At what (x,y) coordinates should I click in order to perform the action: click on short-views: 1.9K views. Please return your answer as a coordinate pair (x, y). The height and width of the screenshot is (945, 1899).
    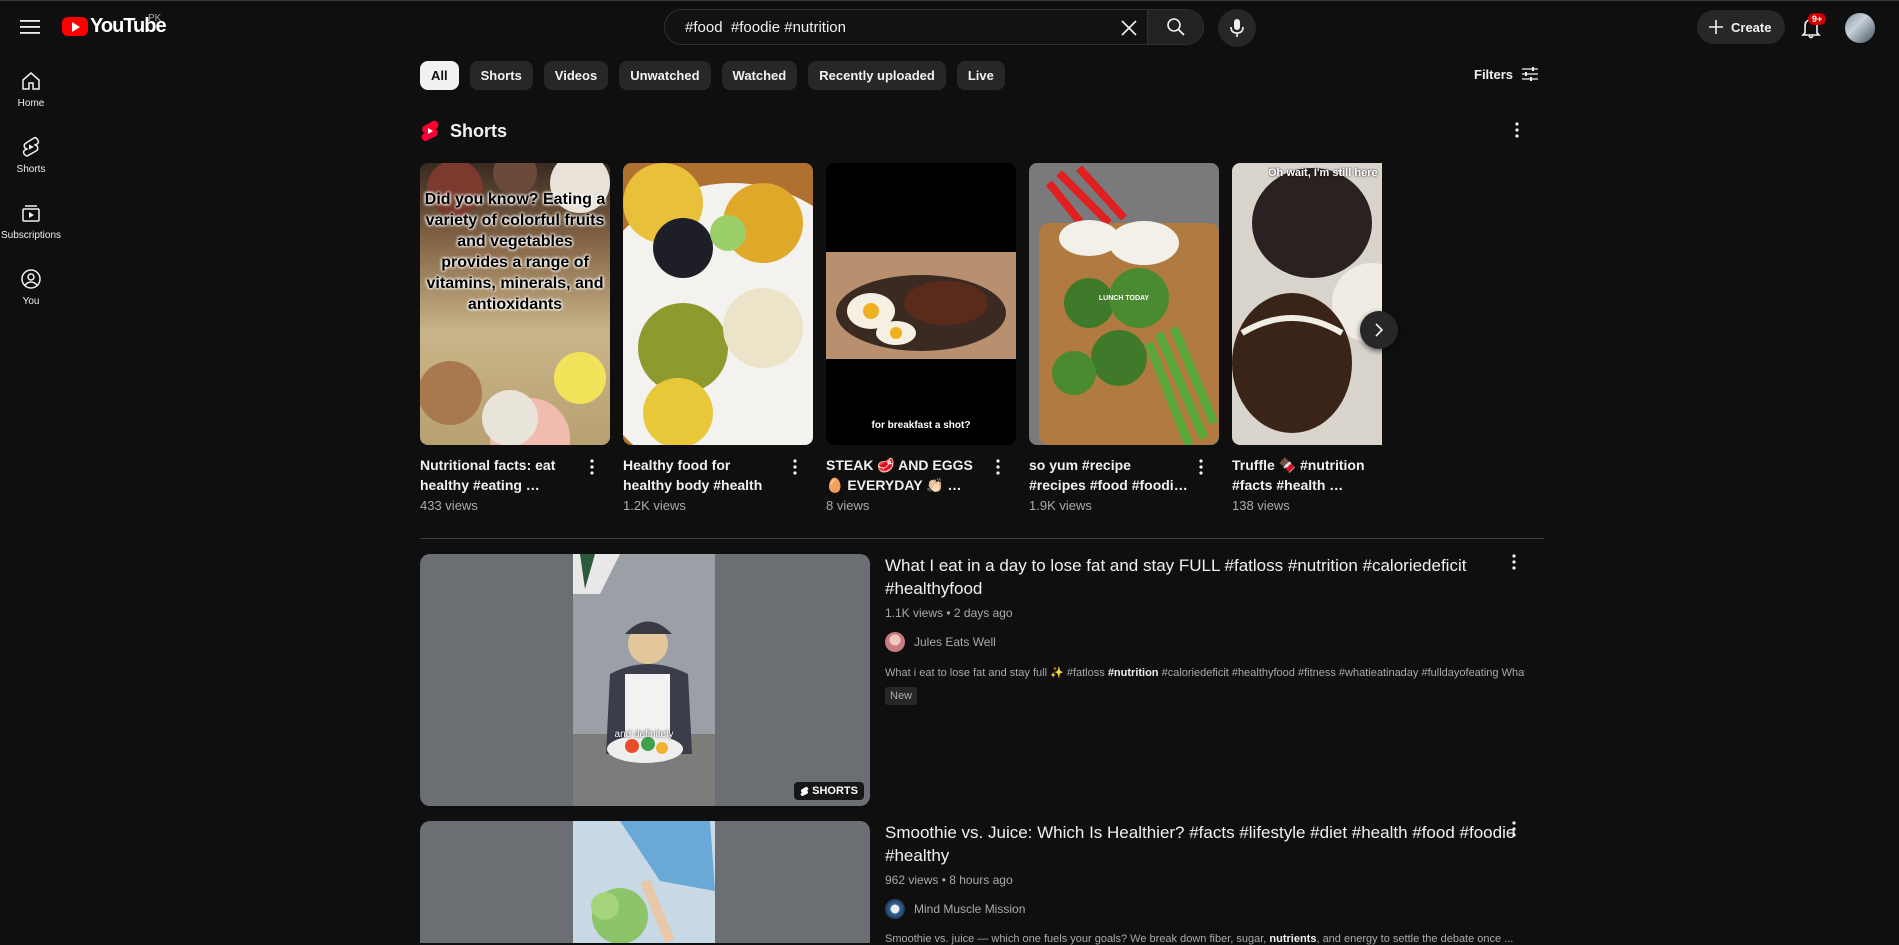
    Looking at the image, I should click on (1060, 505).